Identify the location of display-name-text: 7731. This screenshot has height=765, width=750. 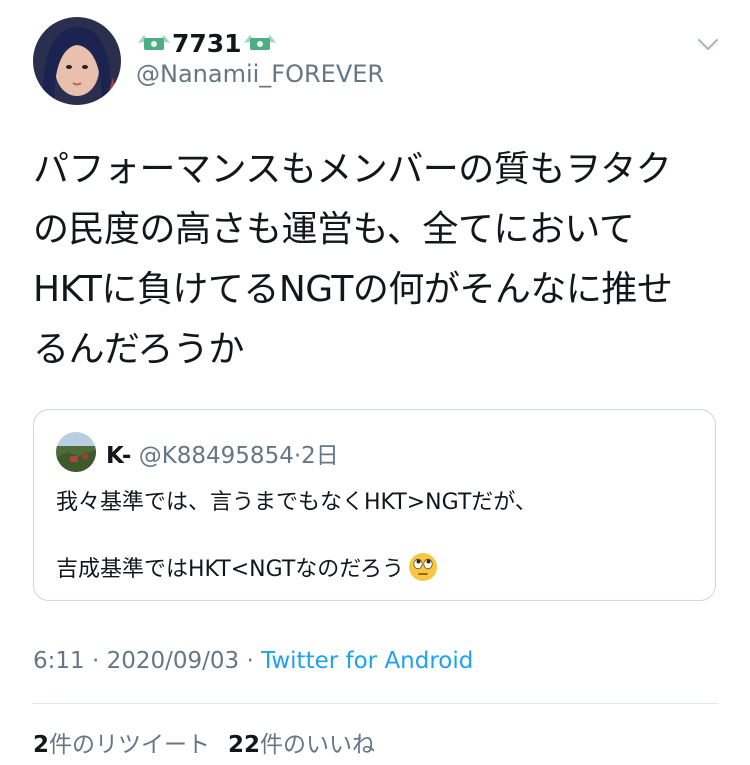
(207, 43).